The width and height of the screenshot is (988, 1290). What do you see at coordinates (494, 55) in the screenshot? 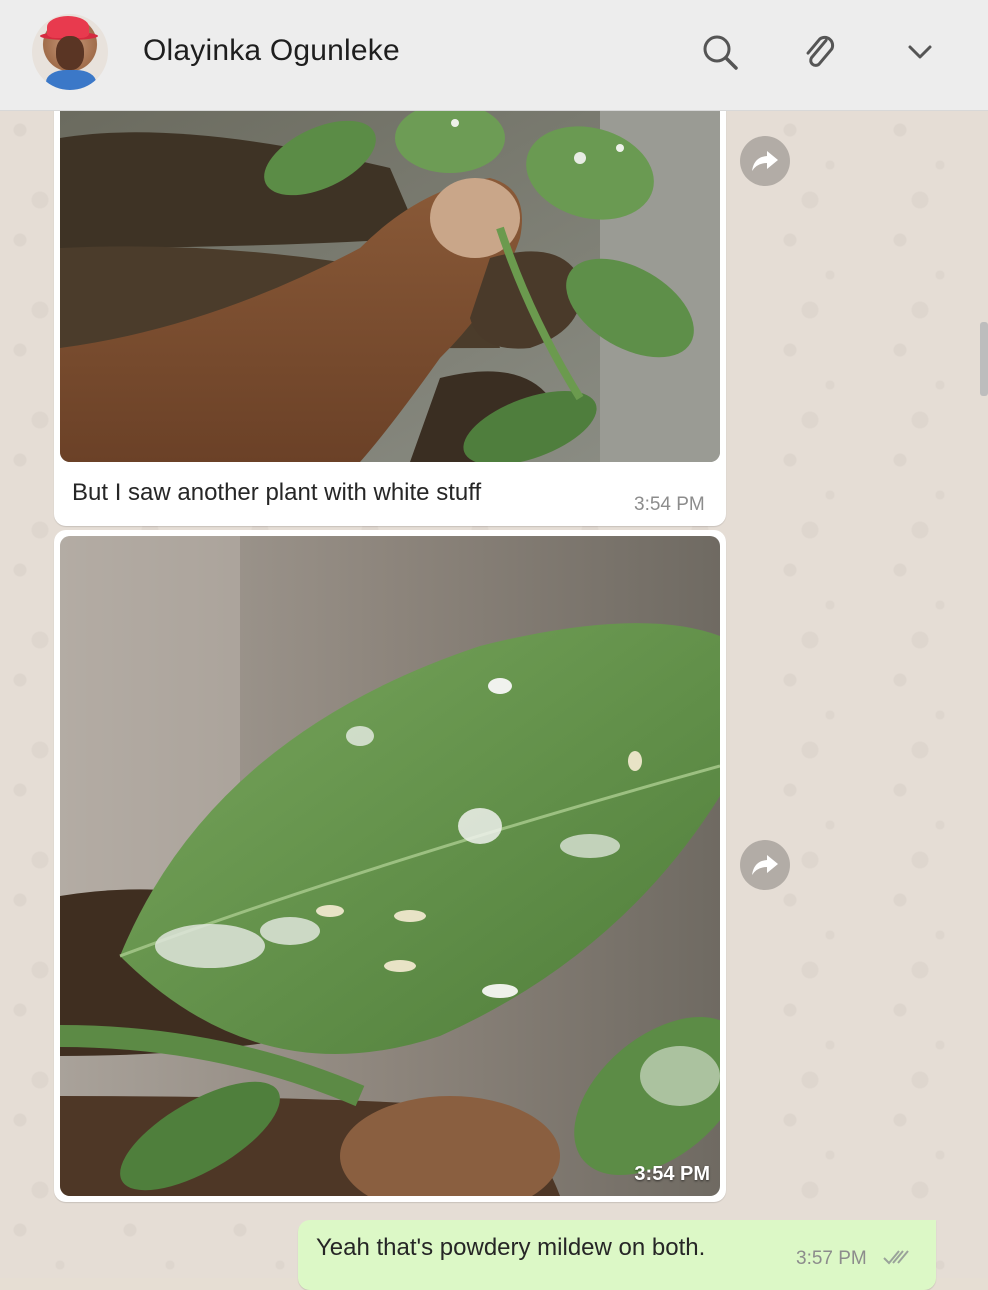
I see `chat-header: Olayinka Ogunleke` at bounding box center [494, 55].